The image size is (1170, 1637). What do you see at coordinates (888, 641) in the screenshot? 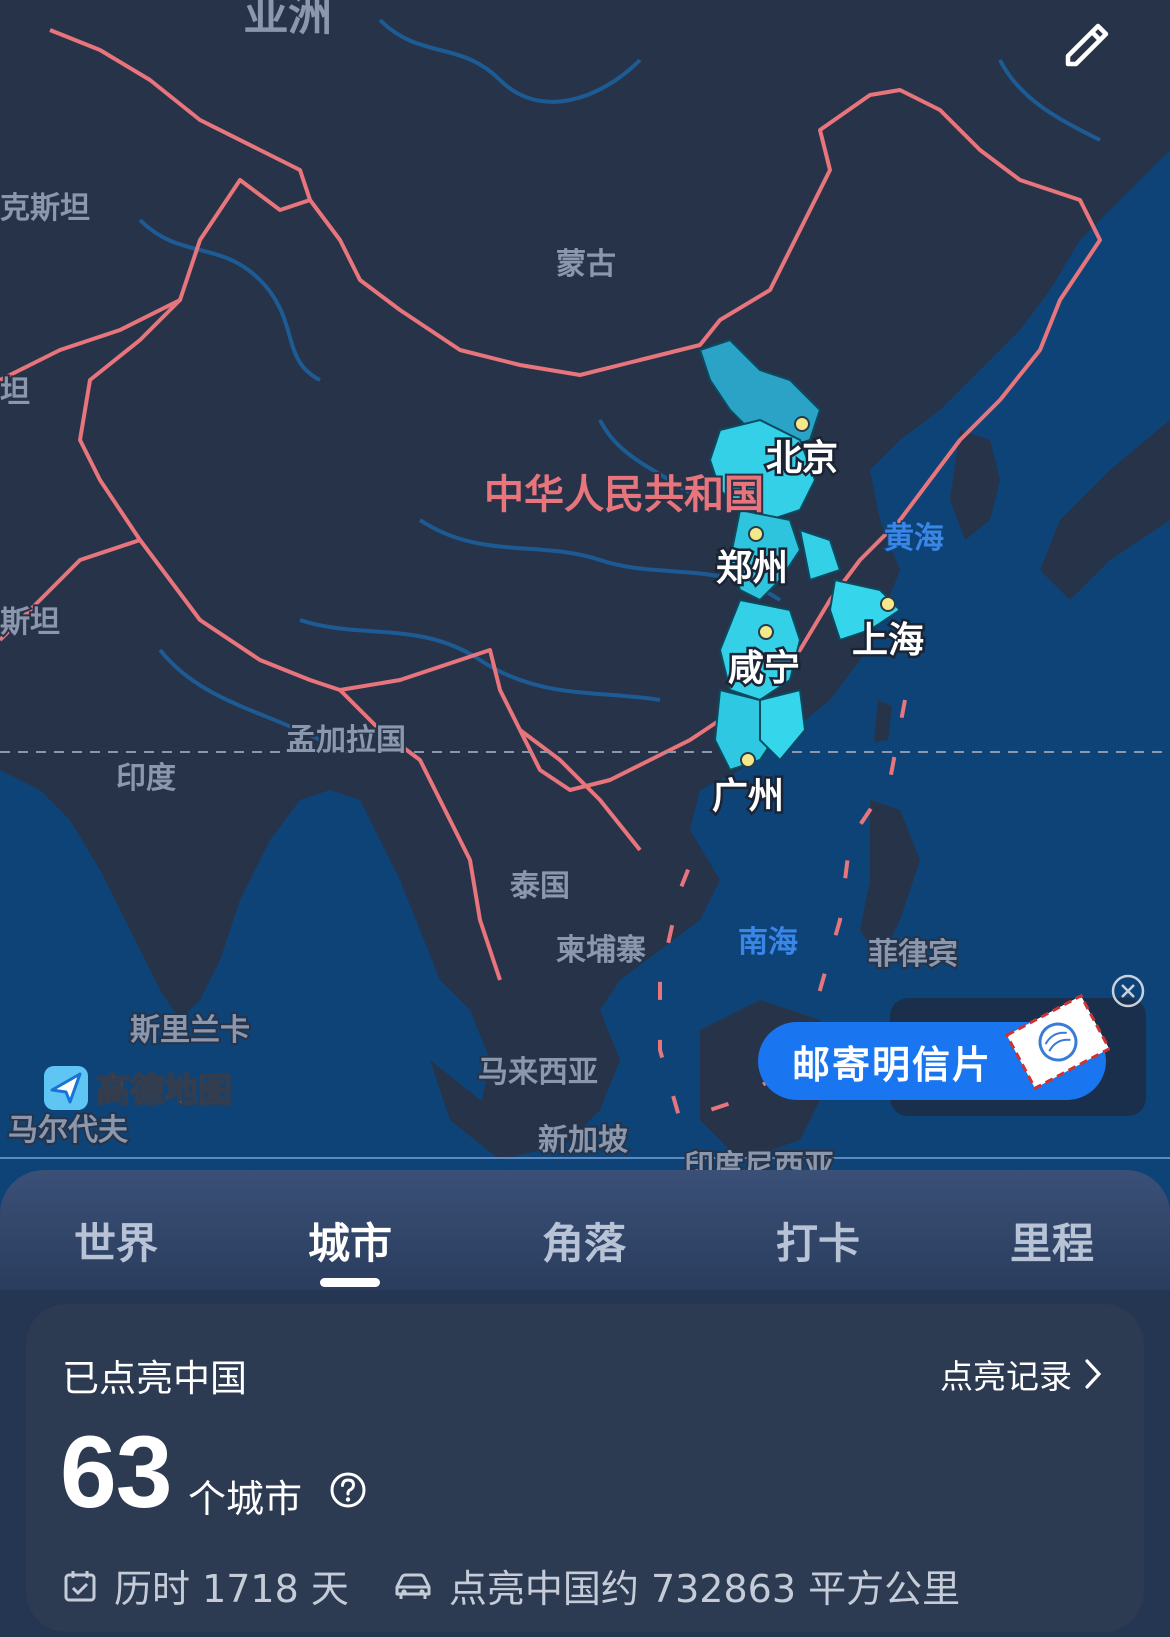
I see `city-label-shanghai: 上海` at bounding box center [888, 641].